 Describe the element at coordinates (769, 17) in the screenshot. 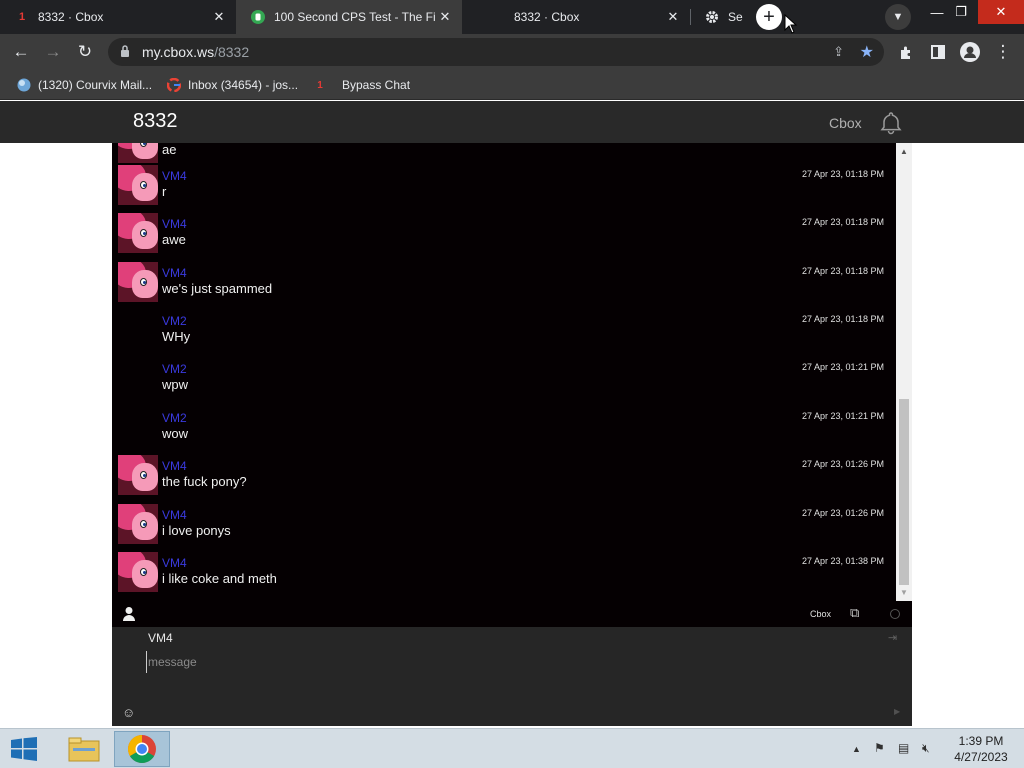

I see `new-tab-button: +` at that location.